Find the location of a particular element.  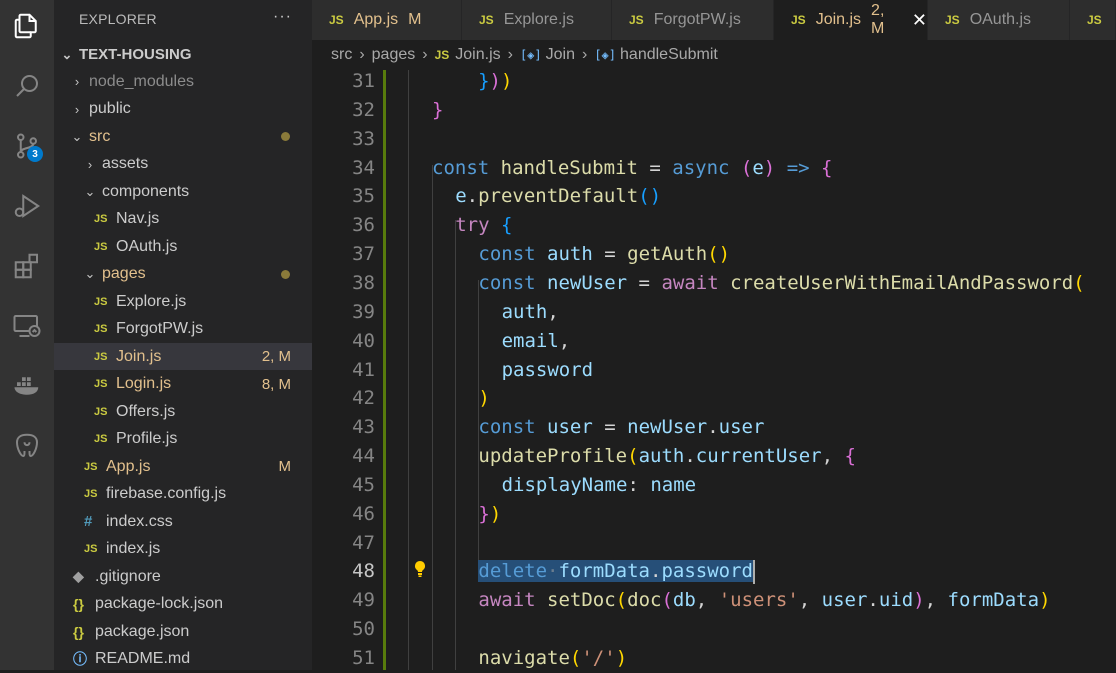

tree-item-profile-js: JS Profile.js is located at coordinates (183, 439).